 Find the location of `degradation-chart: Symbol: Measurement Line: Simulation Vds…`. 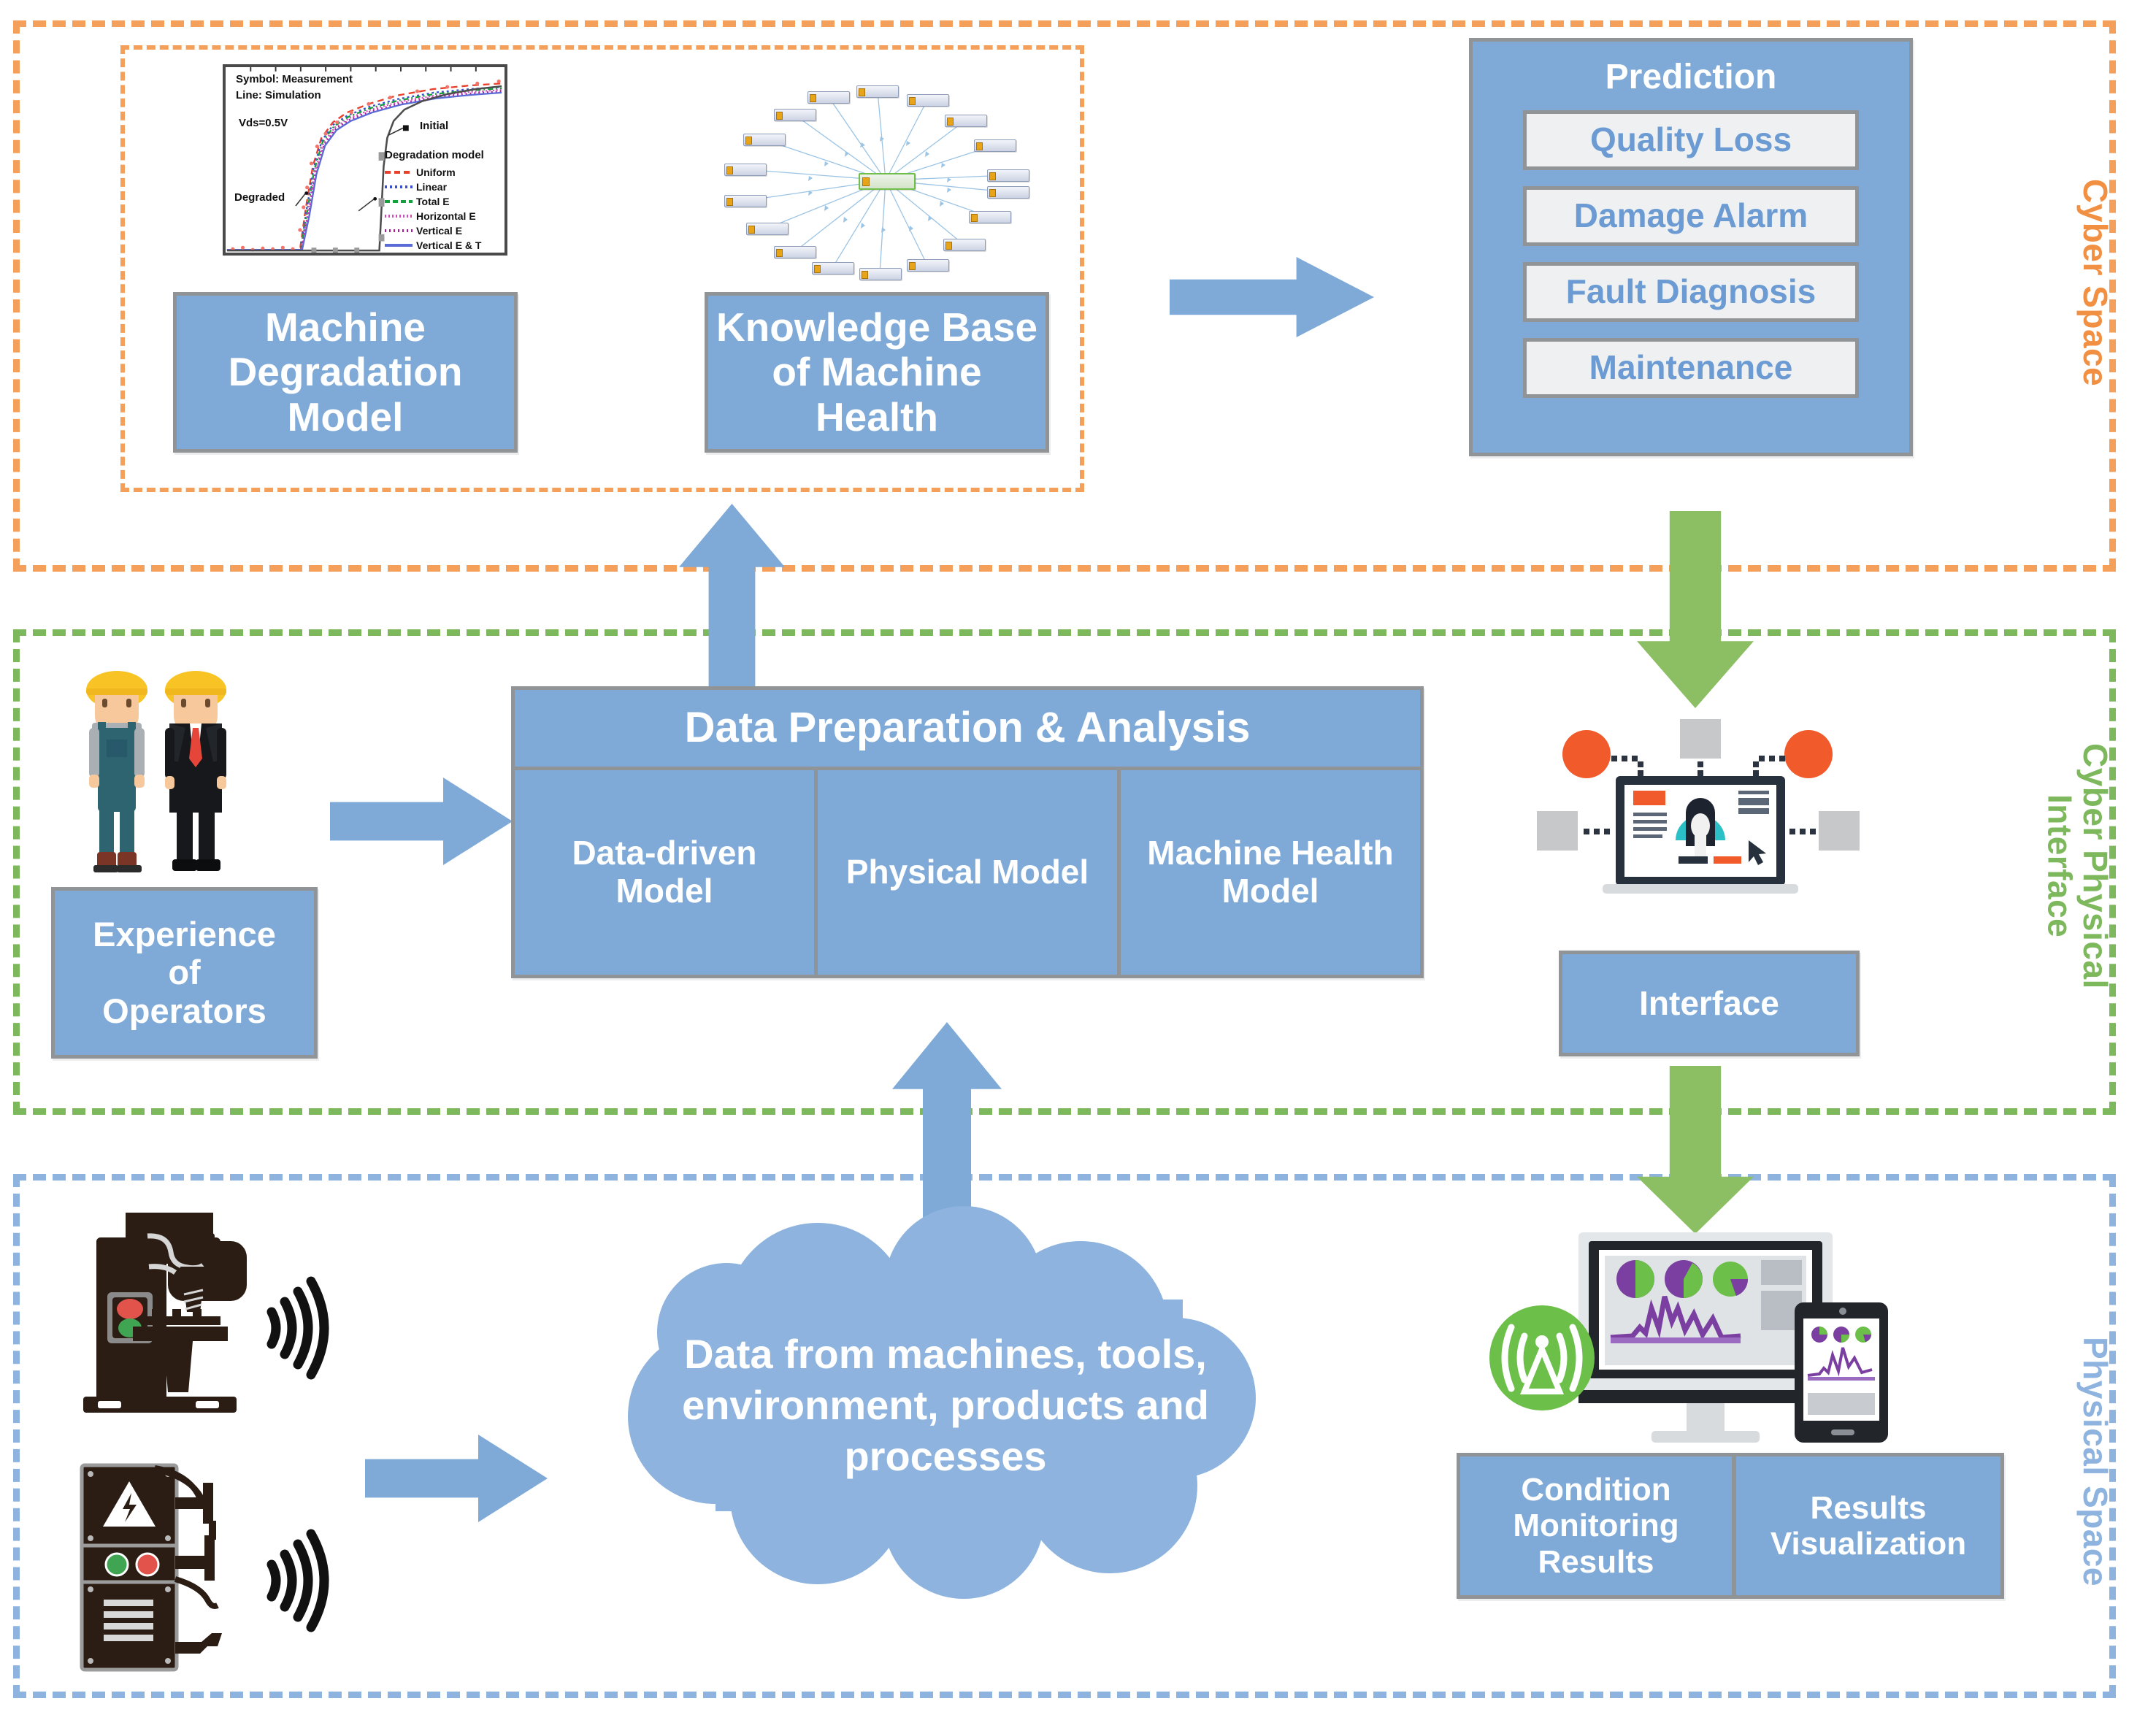

degradation-chart: Symbol: Measurement Line: Simulation Vds… is located at coordinates (345, 171).